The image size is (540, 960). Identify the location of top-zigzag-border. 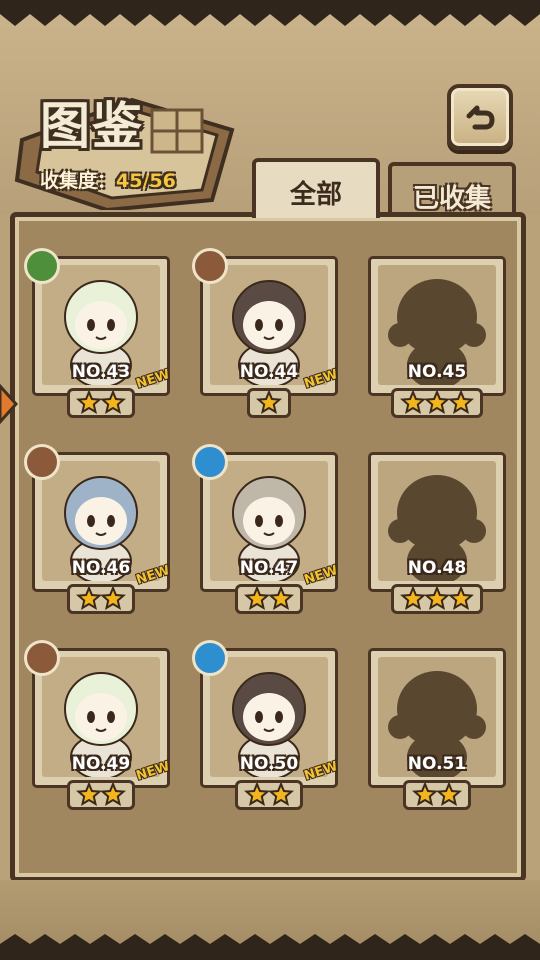
(270, 13).